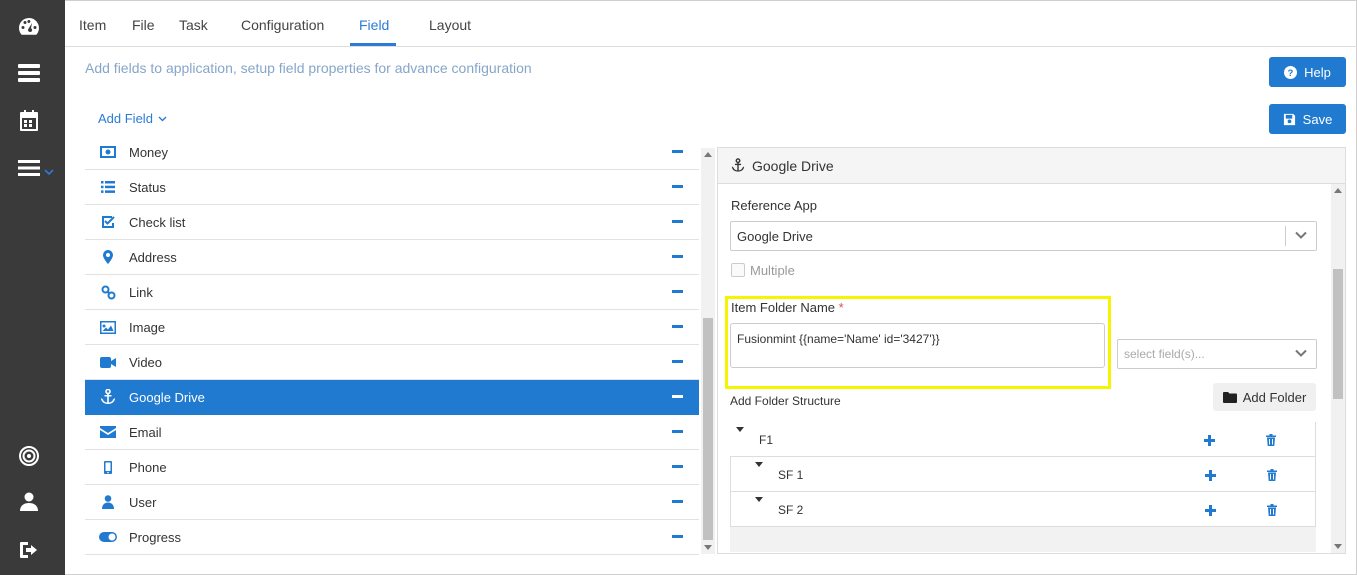 This screenshot has height=575, width=1357. What do you see at coordinates (785, 401) in the screenshot?
I see `folder-structure-label: Add Folder Structure` at bounding box center [785, 401].